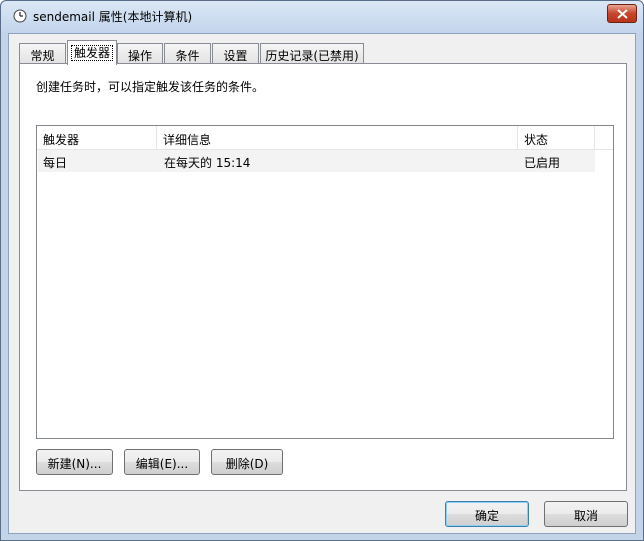 This screenshot has width=644, height=541. I want to click on tab-triggers-label: 触发器, so click(91, 53).